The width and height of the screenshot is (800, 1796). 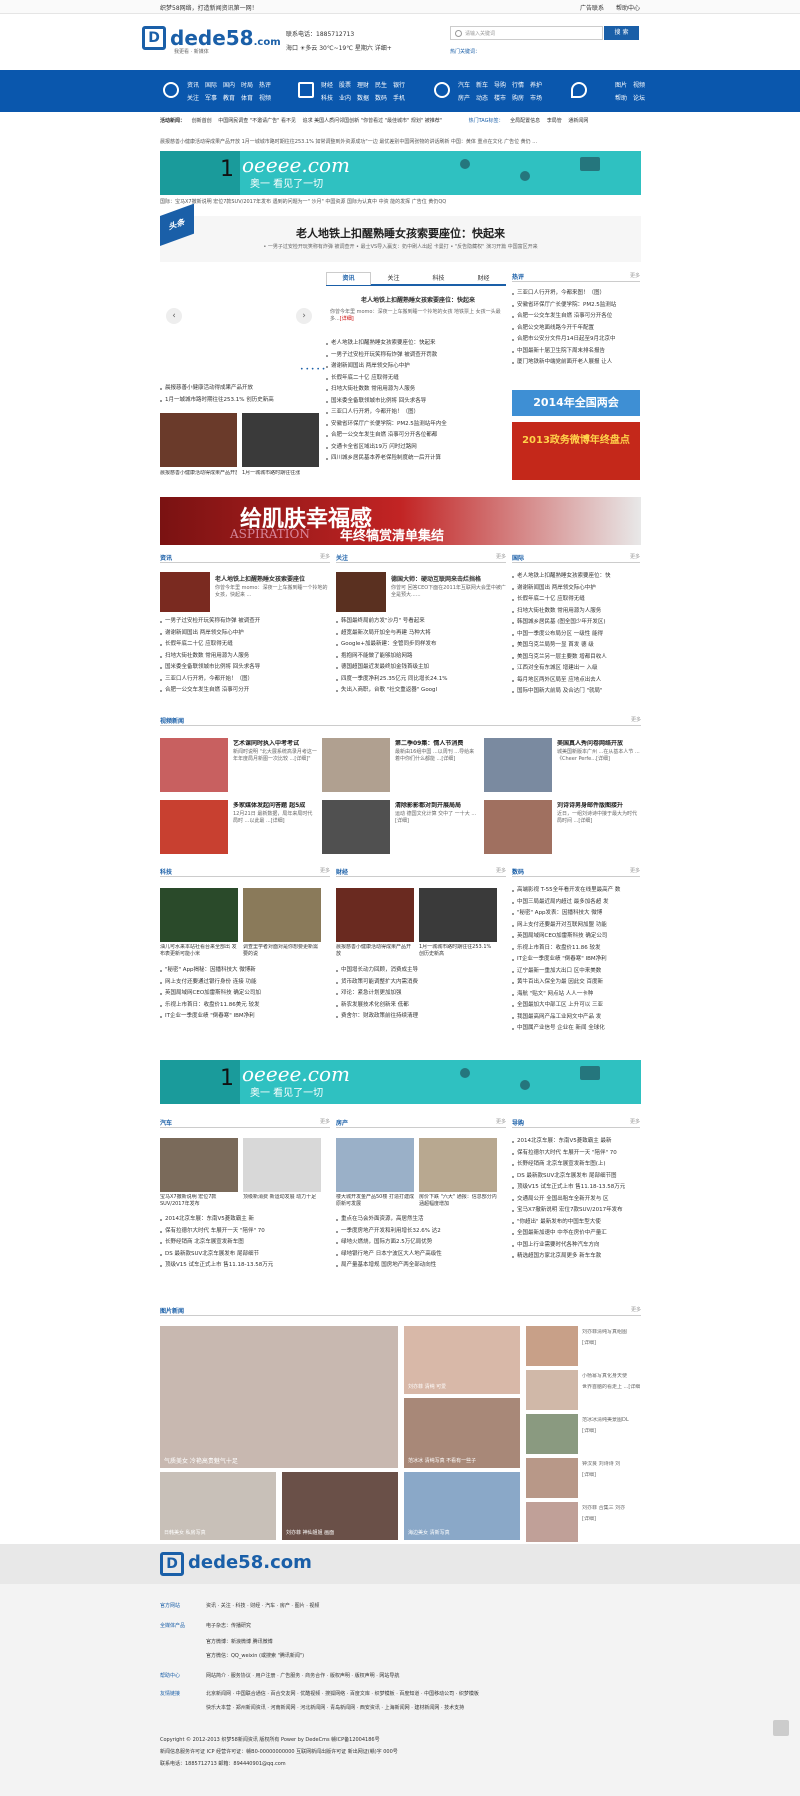 What do you see at coordinates (576, 451) in the screenshot?
I see `ad-weibo: 2013政务微博年终盘点` at bounding box center [576, 451].